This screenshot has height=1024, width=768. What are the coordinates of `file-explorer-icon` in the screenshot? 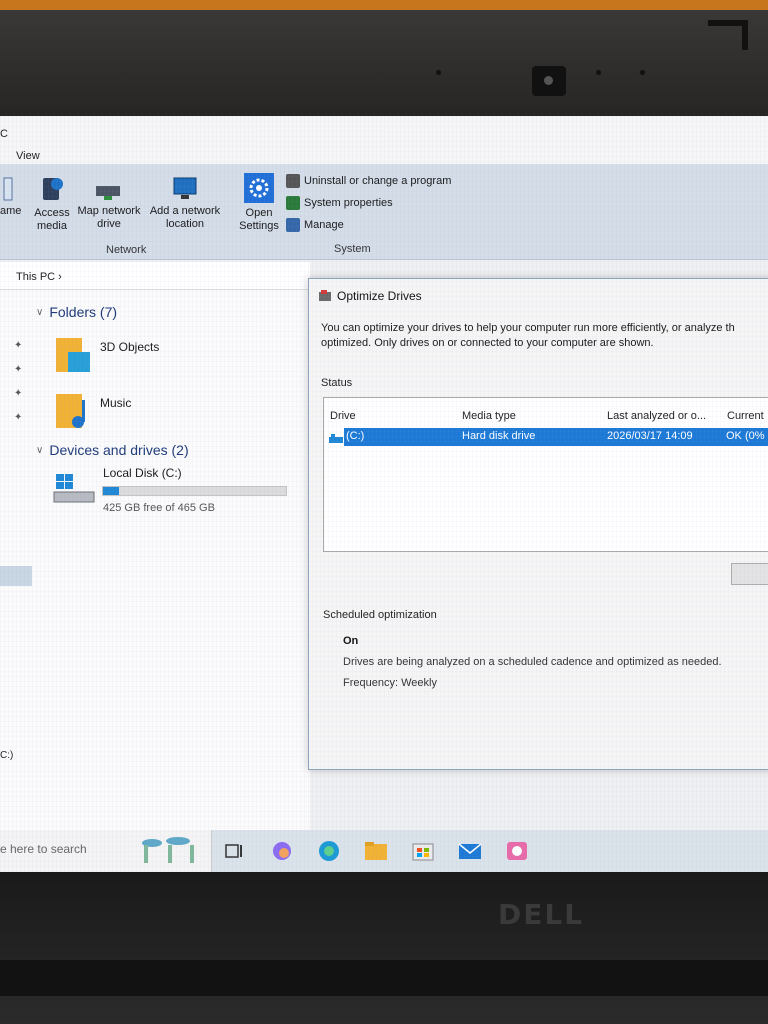 It's located at (376, 851).